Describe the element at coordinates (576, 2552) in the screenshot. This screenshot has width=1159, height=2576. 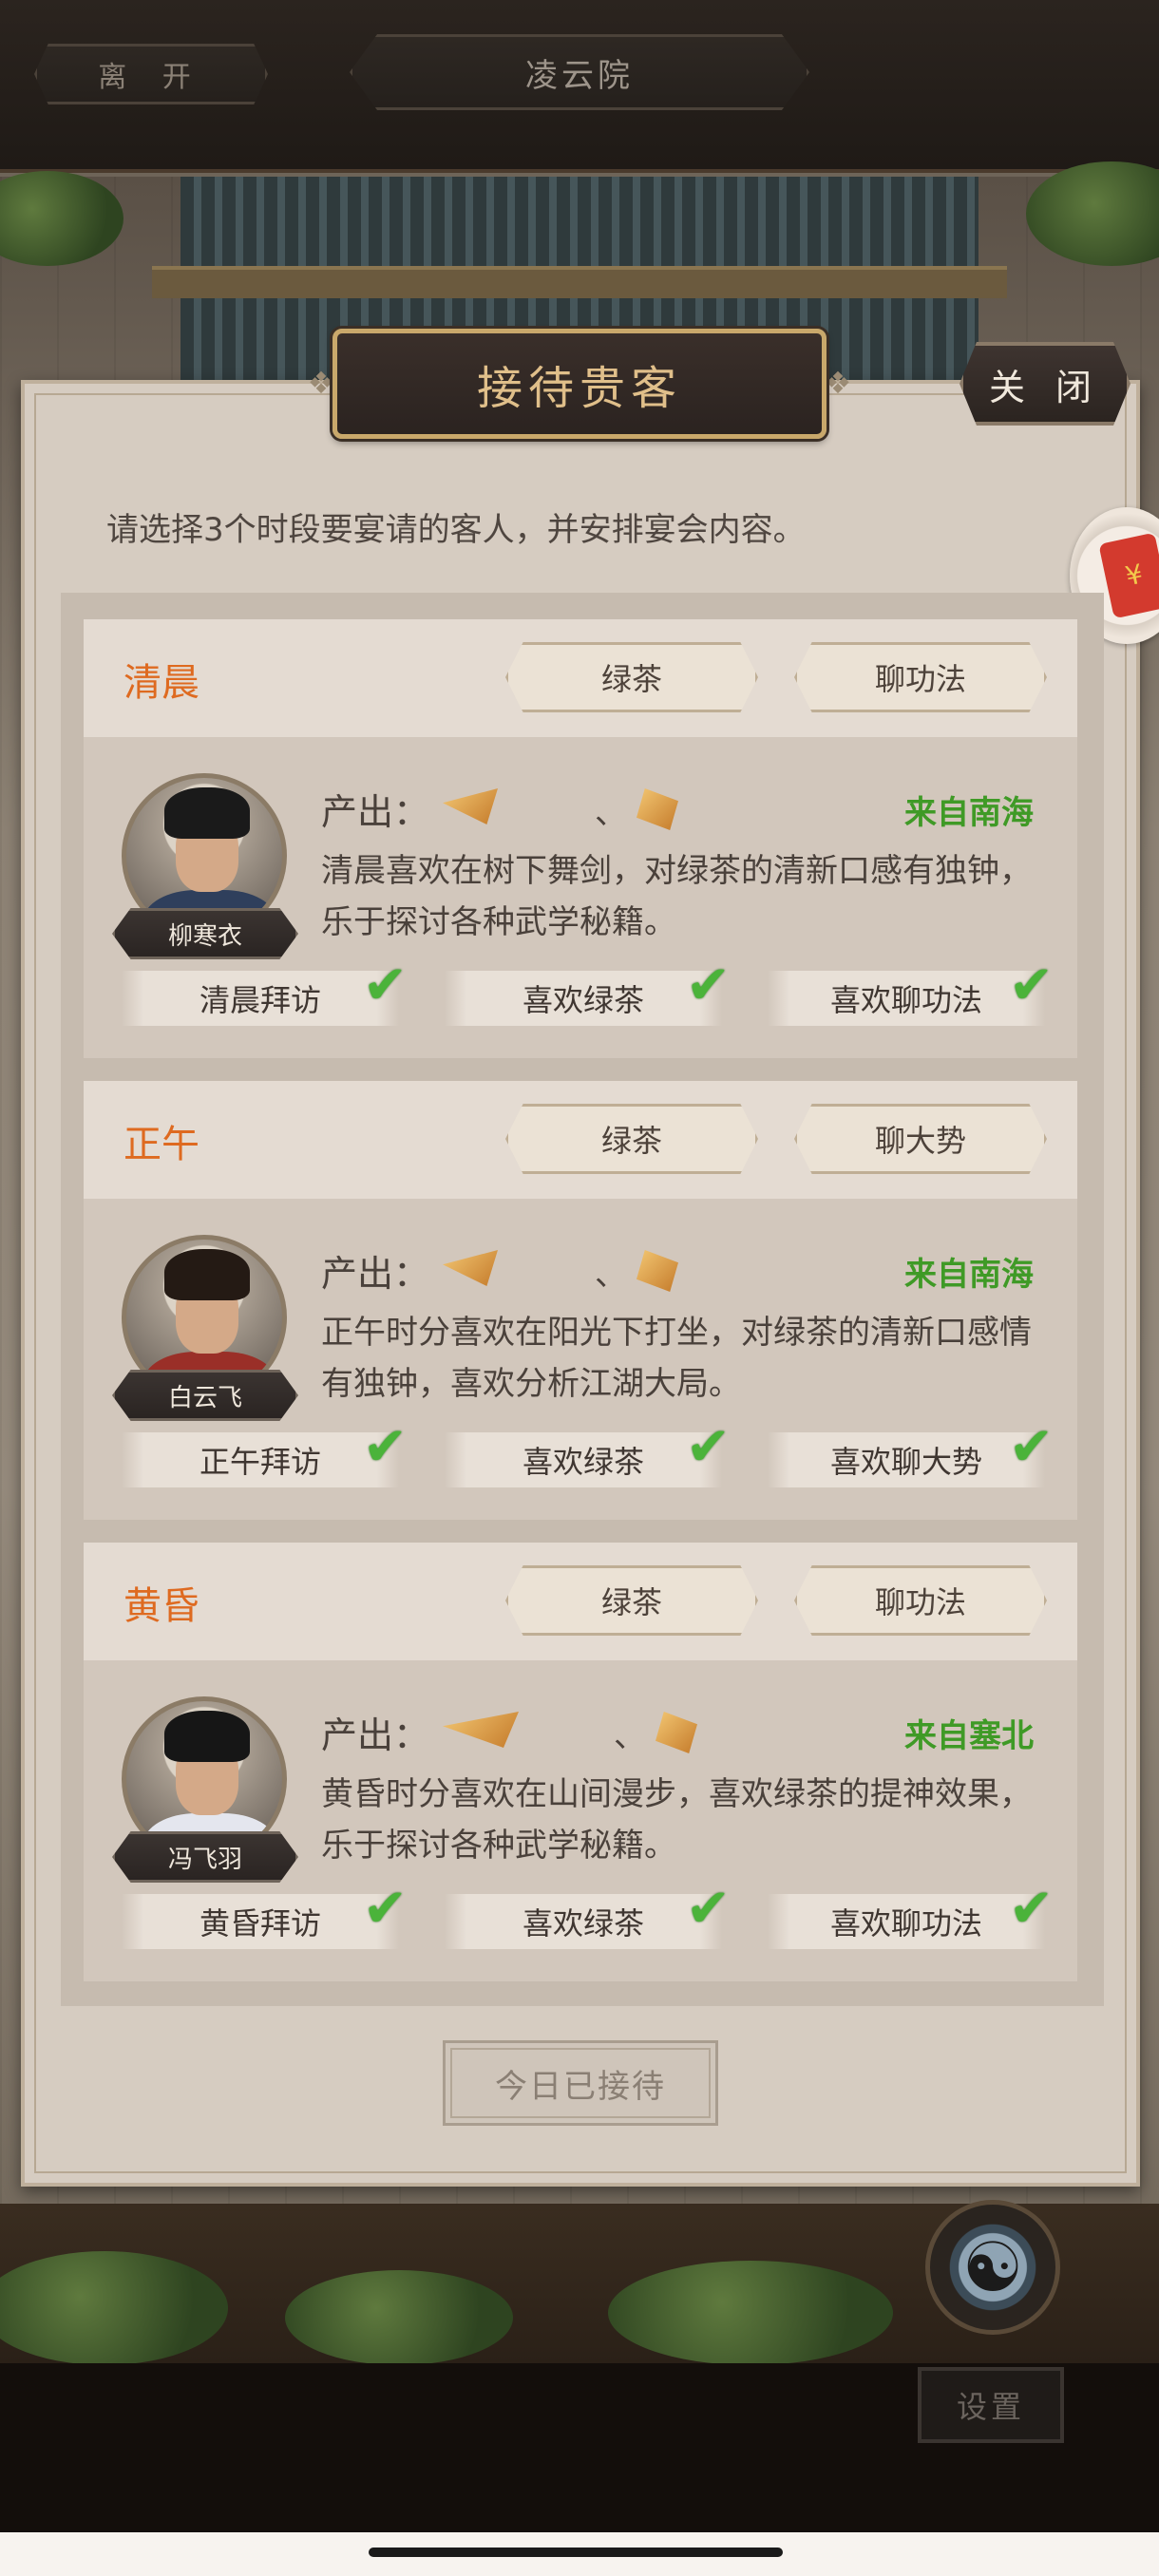
I see `home-indicator` at that location.